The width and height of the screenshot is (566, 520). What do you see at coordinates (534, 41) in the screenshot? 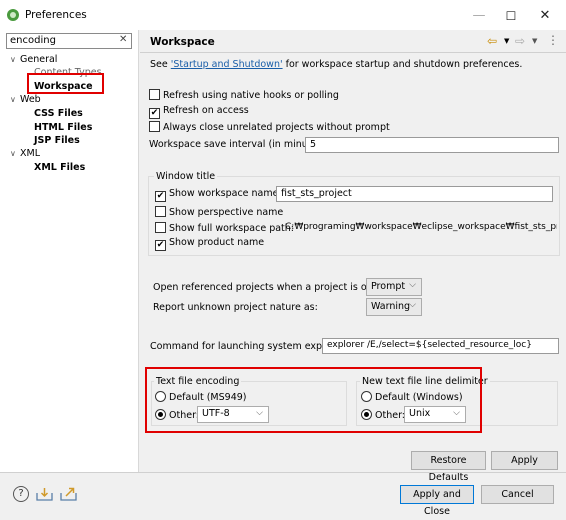
I see `forward-dropdown-icon: ▼` at bounding box center [534, 41].